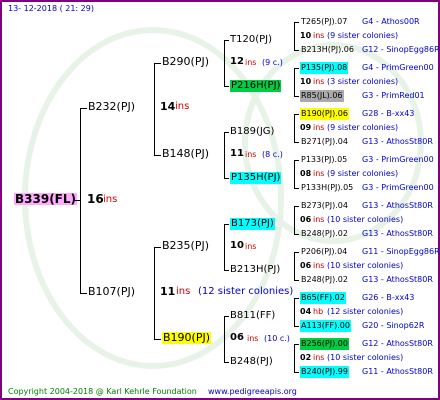 This screenshot has height=400, width=440. Describe the element at coordinates (251, 362) in the screenshot. I see `queen-b248: B248(PJ)` at that location.